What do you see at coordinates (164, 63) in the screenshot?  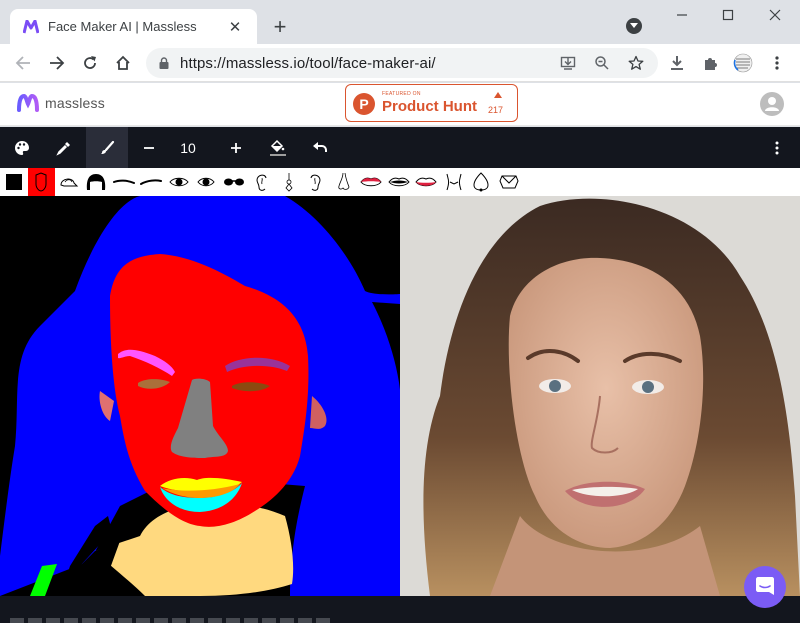 I see `lock-icon` at bounding box center [164, 63].